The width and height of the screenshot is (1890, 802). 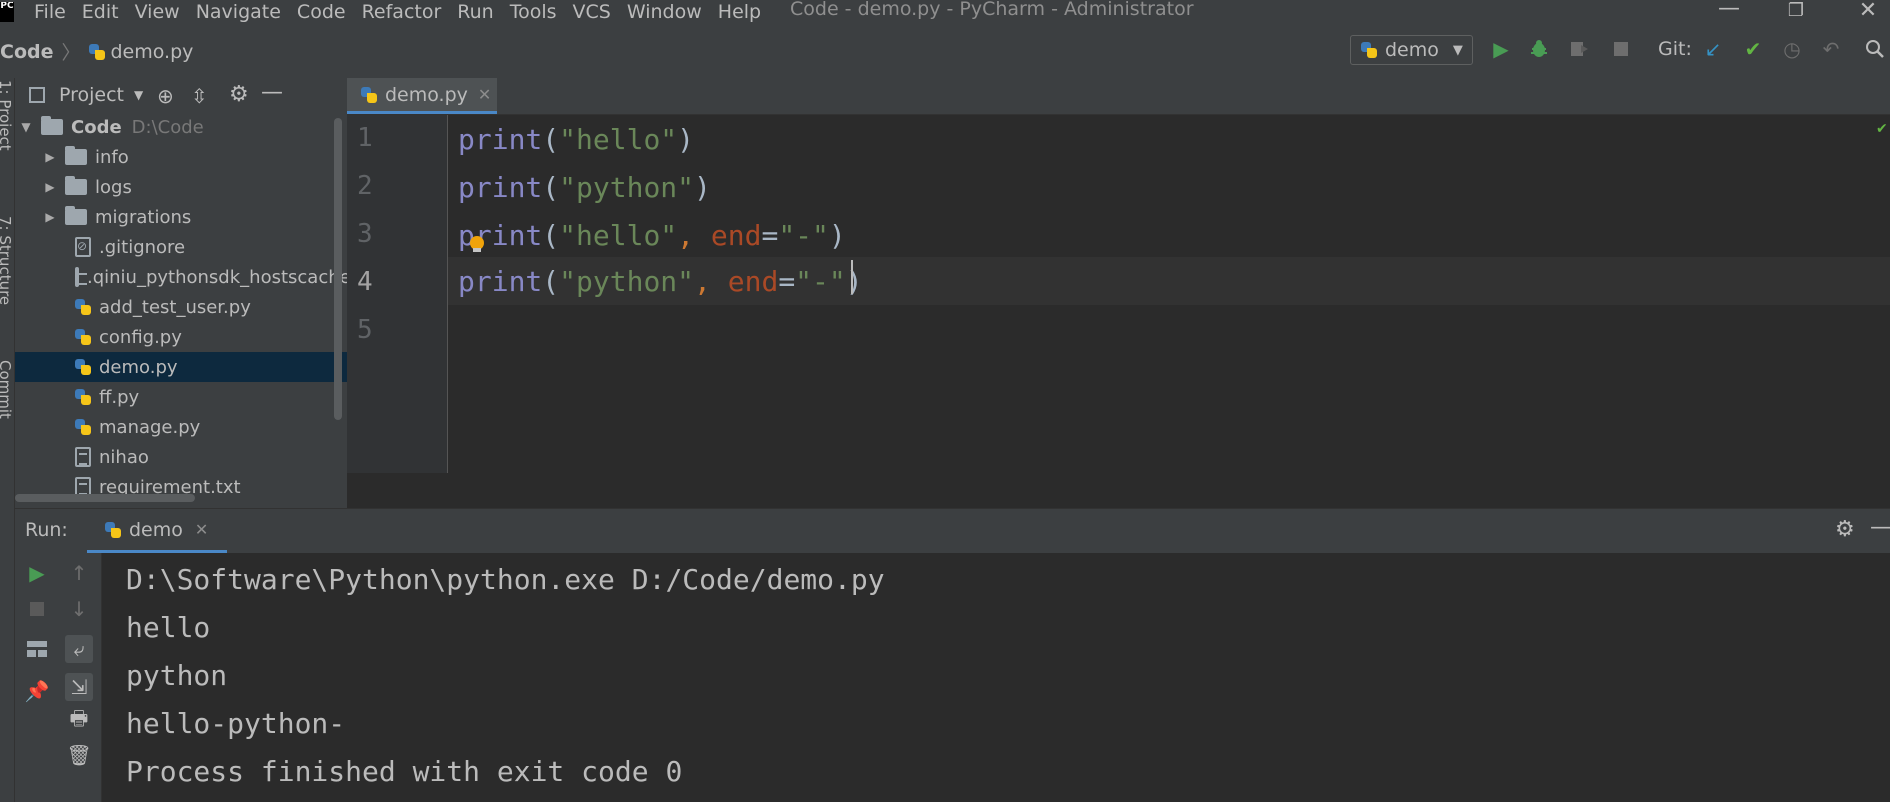 I want to click on menu-code: Code, so click(x=321, y=12).